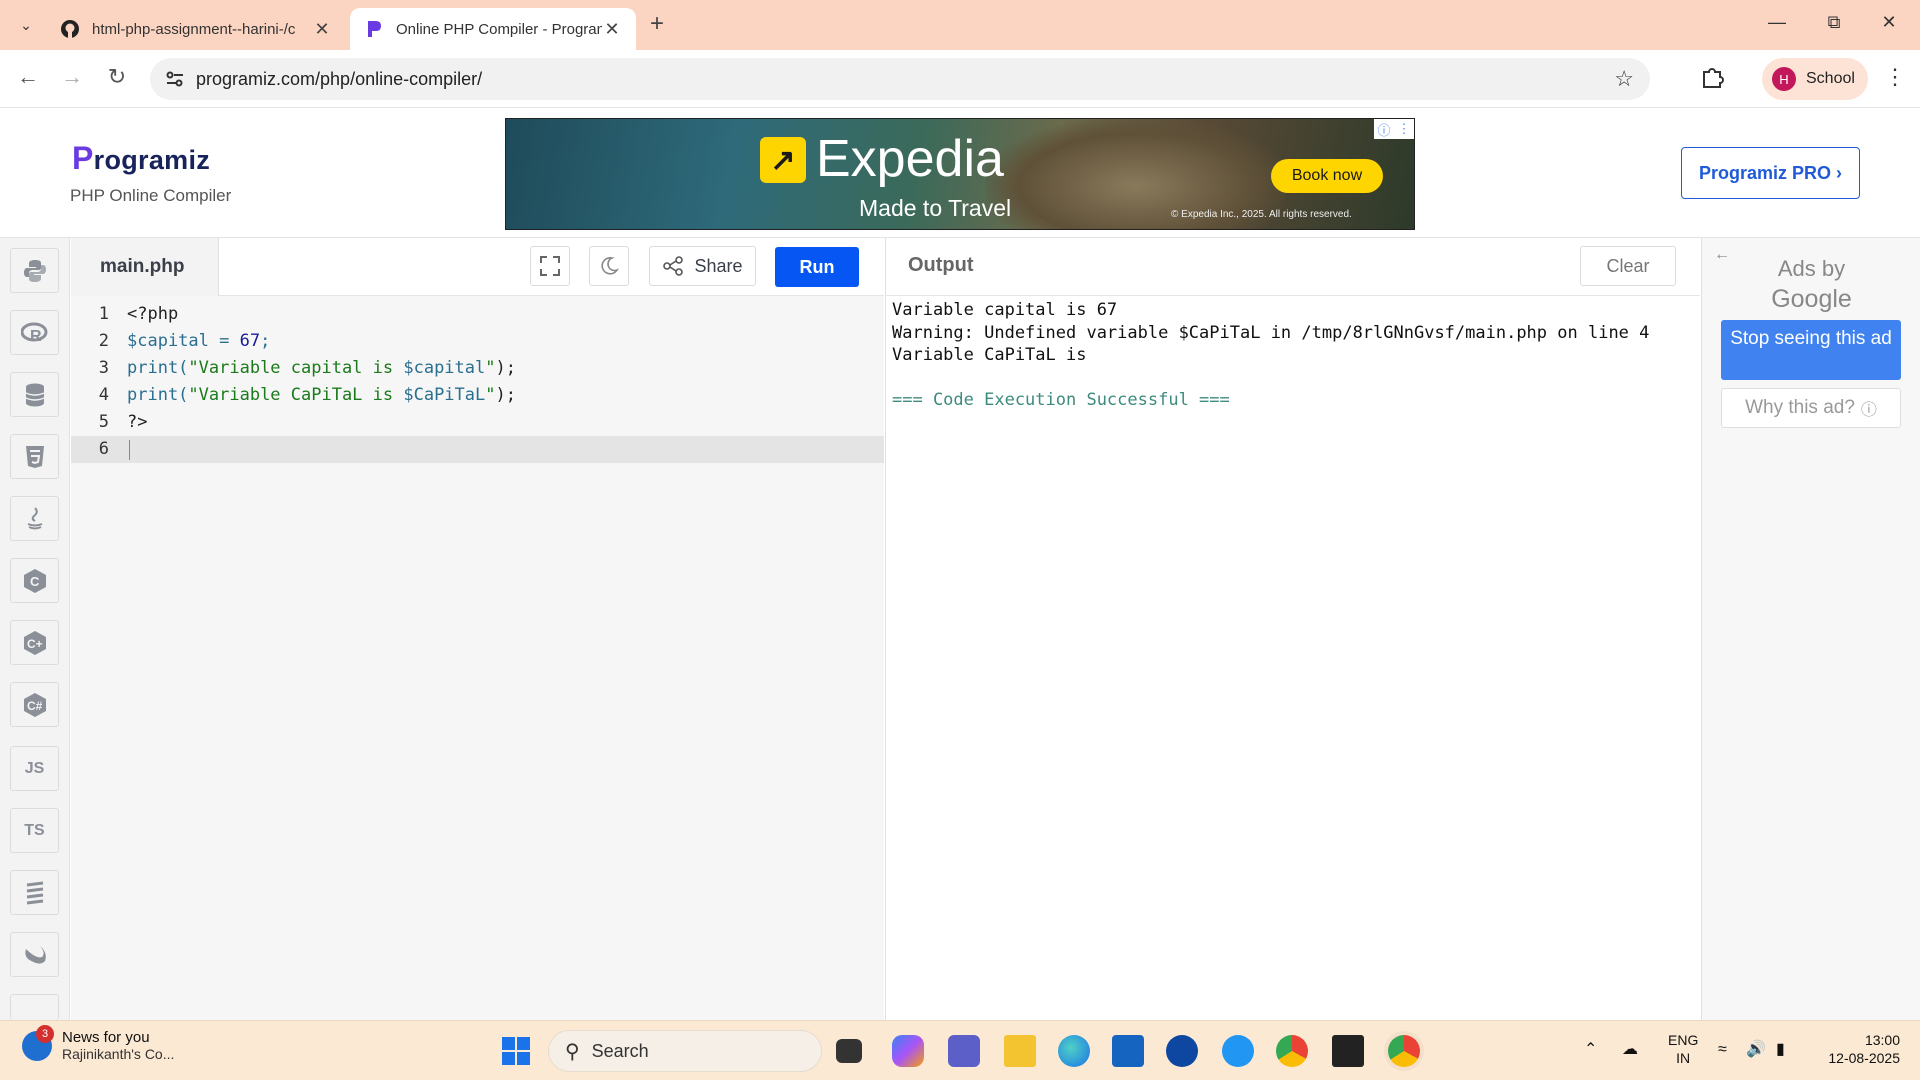 The height and width of the screenshot is (1080, 1920). I want to click on new-tab-plus-icon: +, so click(657, 24).